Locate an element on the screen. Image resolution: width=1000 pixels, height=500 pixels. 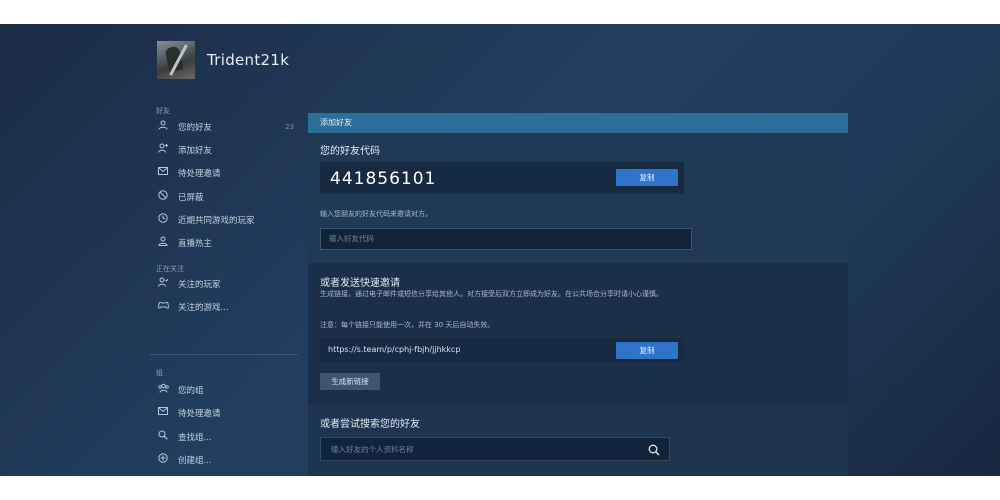
panel-title: 添加好友 is located at coordinates (578, 123).